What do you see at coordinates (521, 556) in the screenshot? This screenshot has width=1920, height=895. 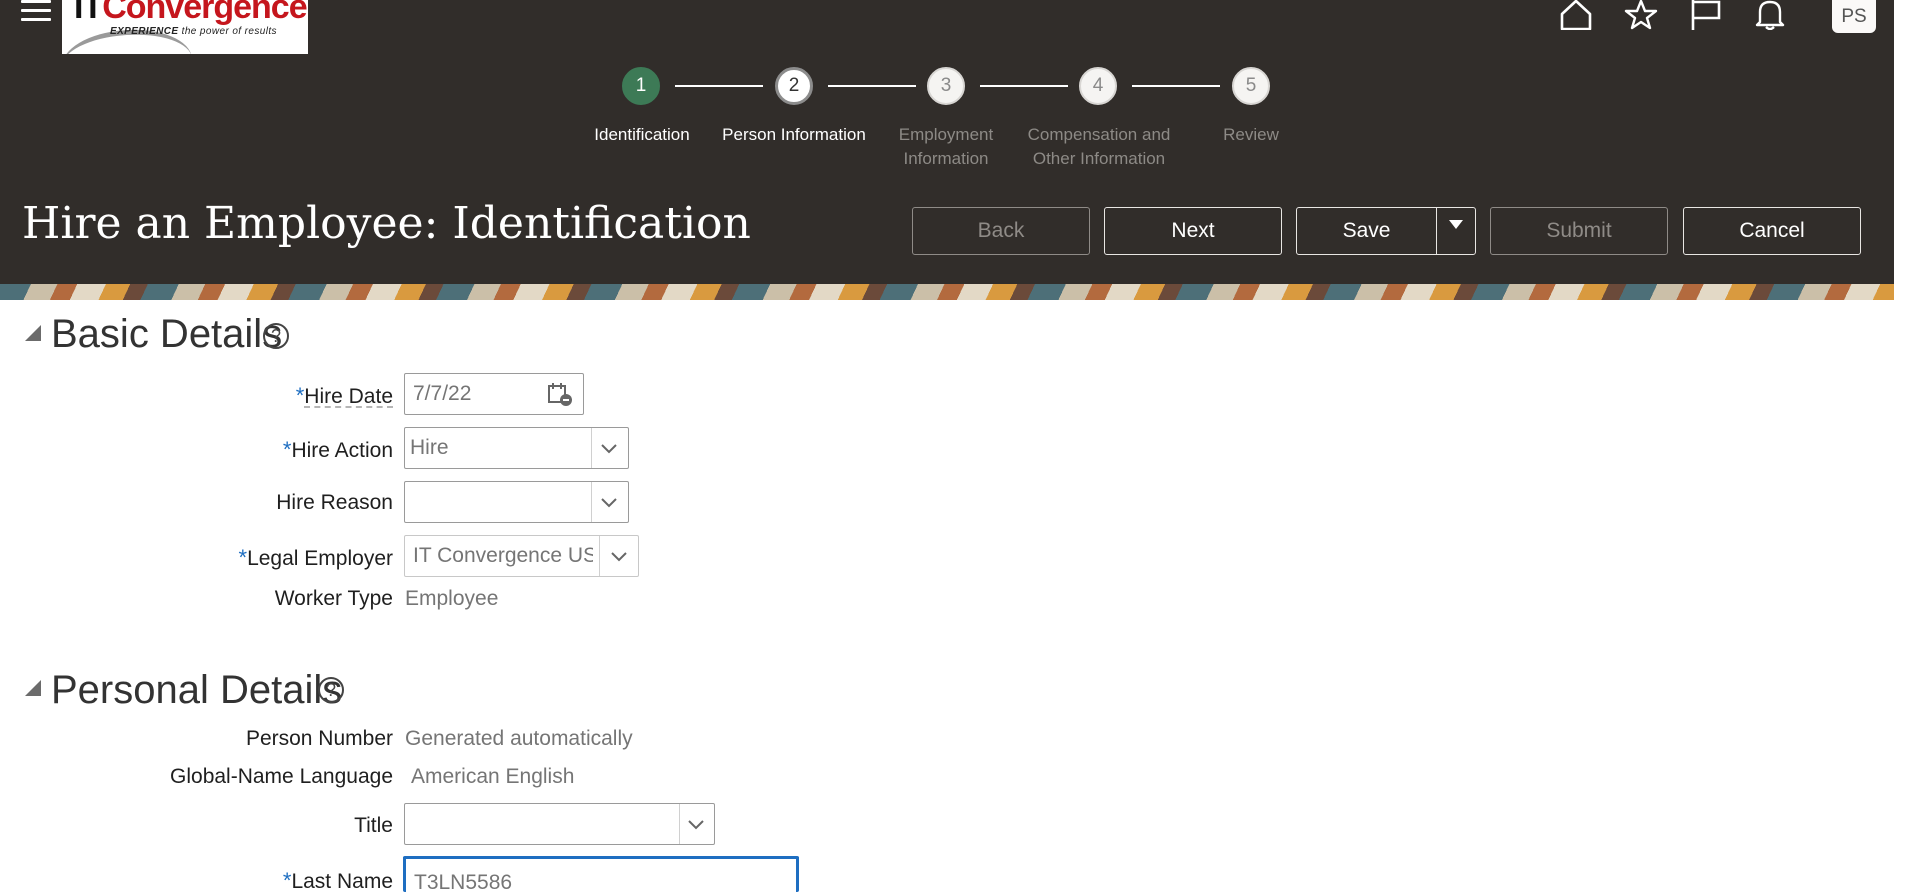 I see `legal-employer-select: IT Convergence USA` at bounding box center [521, 556].